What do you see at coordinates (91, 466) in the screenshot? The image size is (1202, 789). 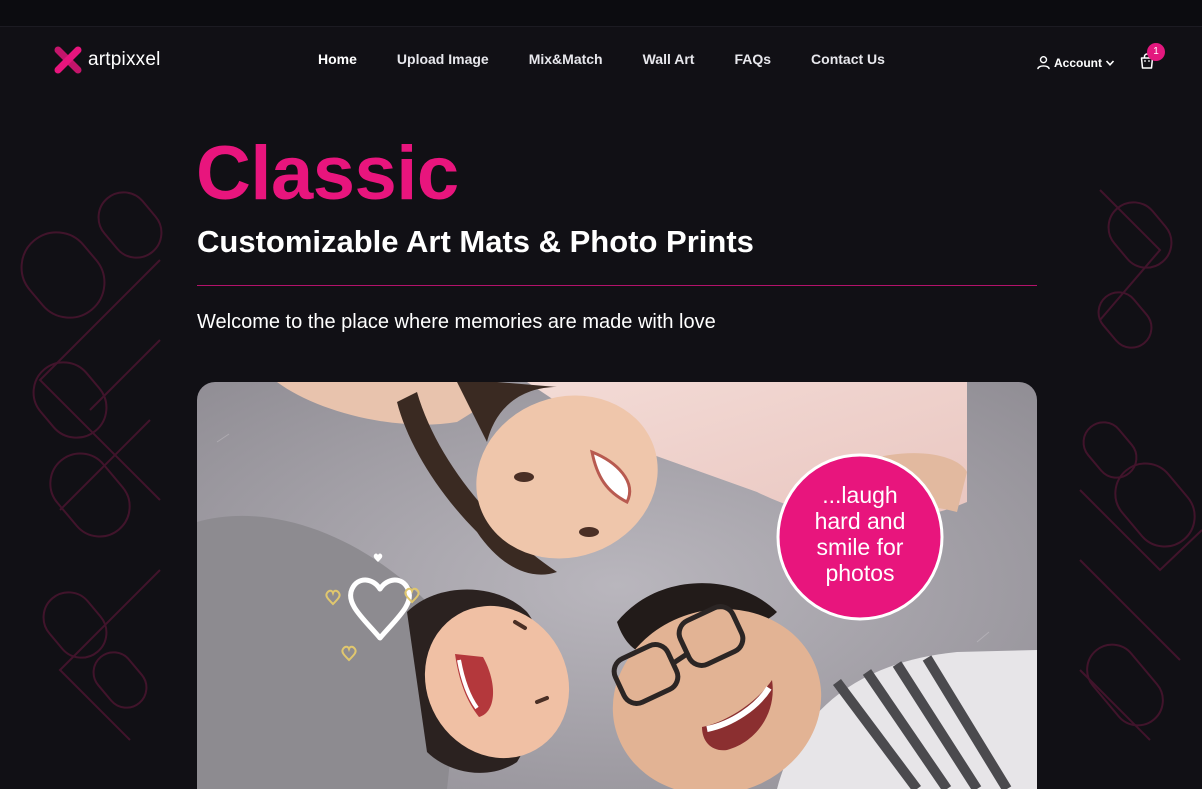 I see `background-pattern-left` at bounding box center [91, 466].